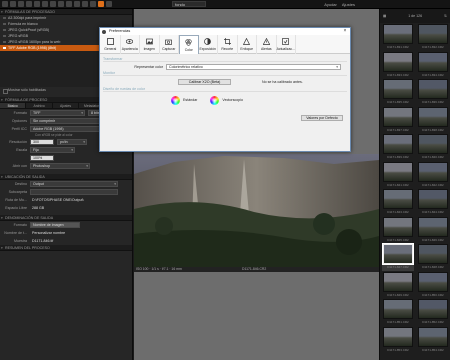  I want to click on scale-label: Escala, so click(21, 150).